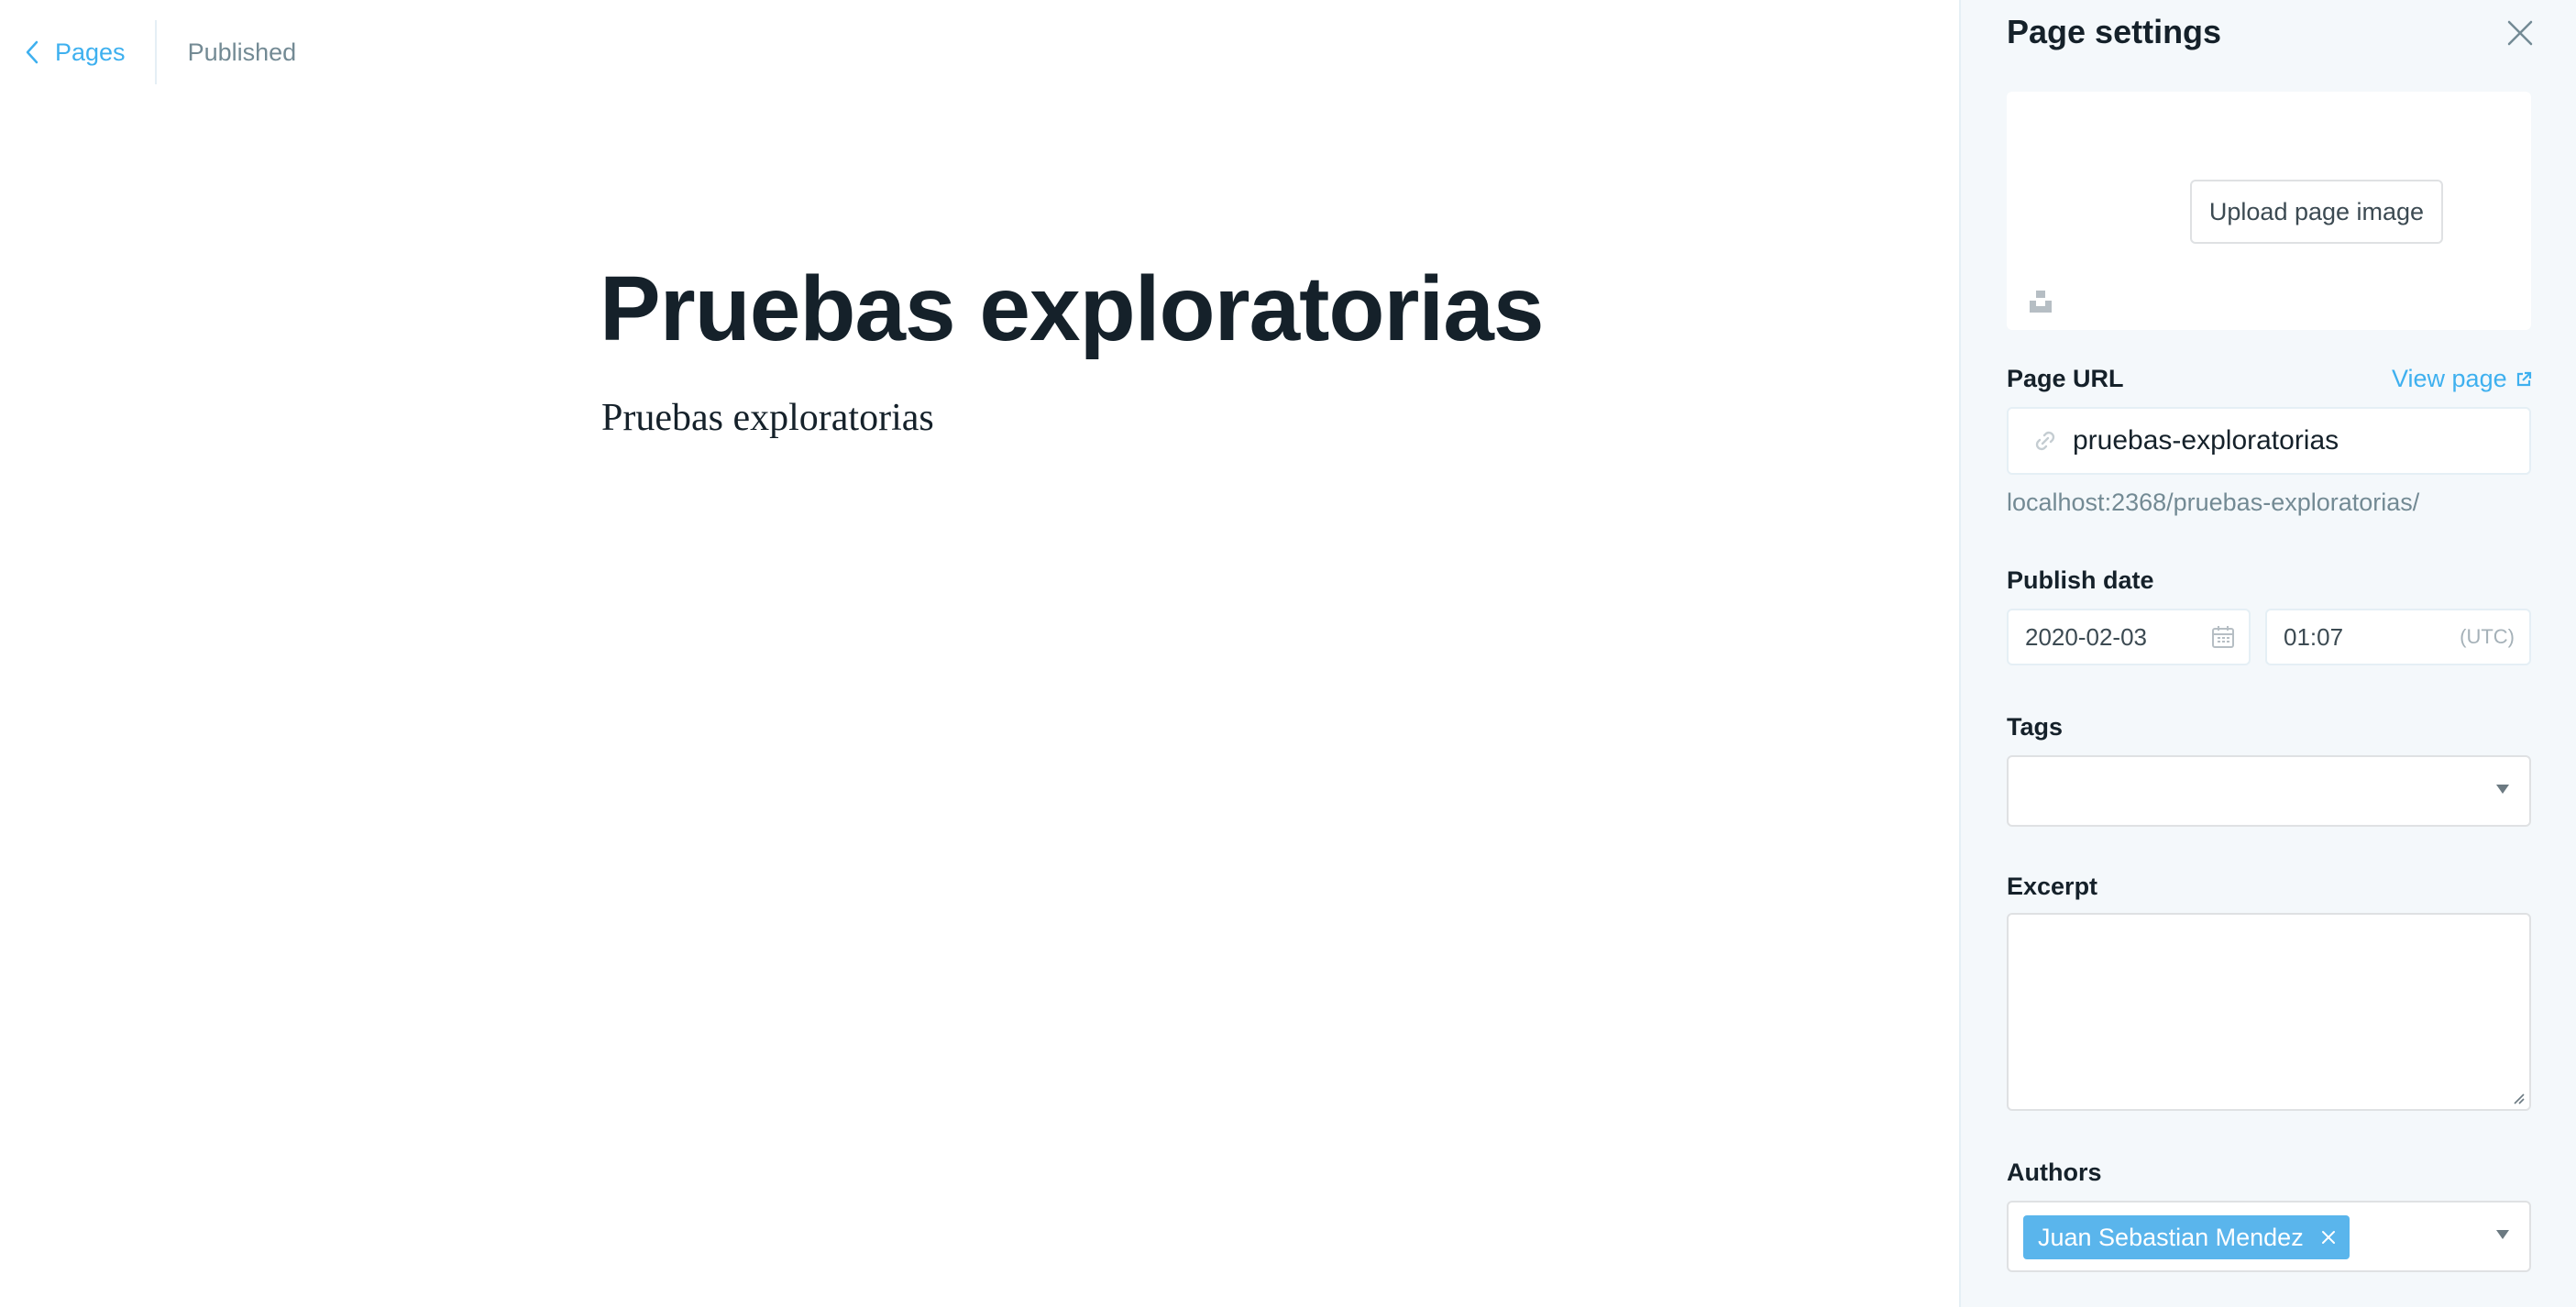 This screenshot has height=1307, width=2576. What do you see at coordinates (32, 52) in the screenshot?
I see `chevron-left-icon` at bounding box center [32, 52].